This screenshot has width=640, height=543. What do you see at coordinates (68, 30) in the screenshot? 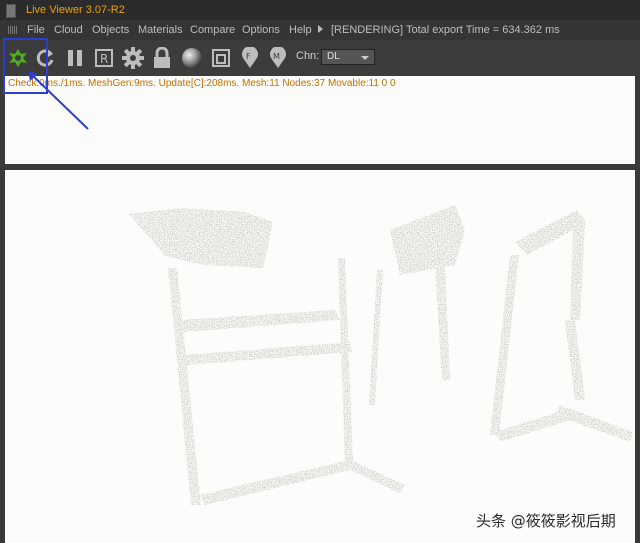
I see `menu-cloud: Cloud` at bounding box center [68, 30].